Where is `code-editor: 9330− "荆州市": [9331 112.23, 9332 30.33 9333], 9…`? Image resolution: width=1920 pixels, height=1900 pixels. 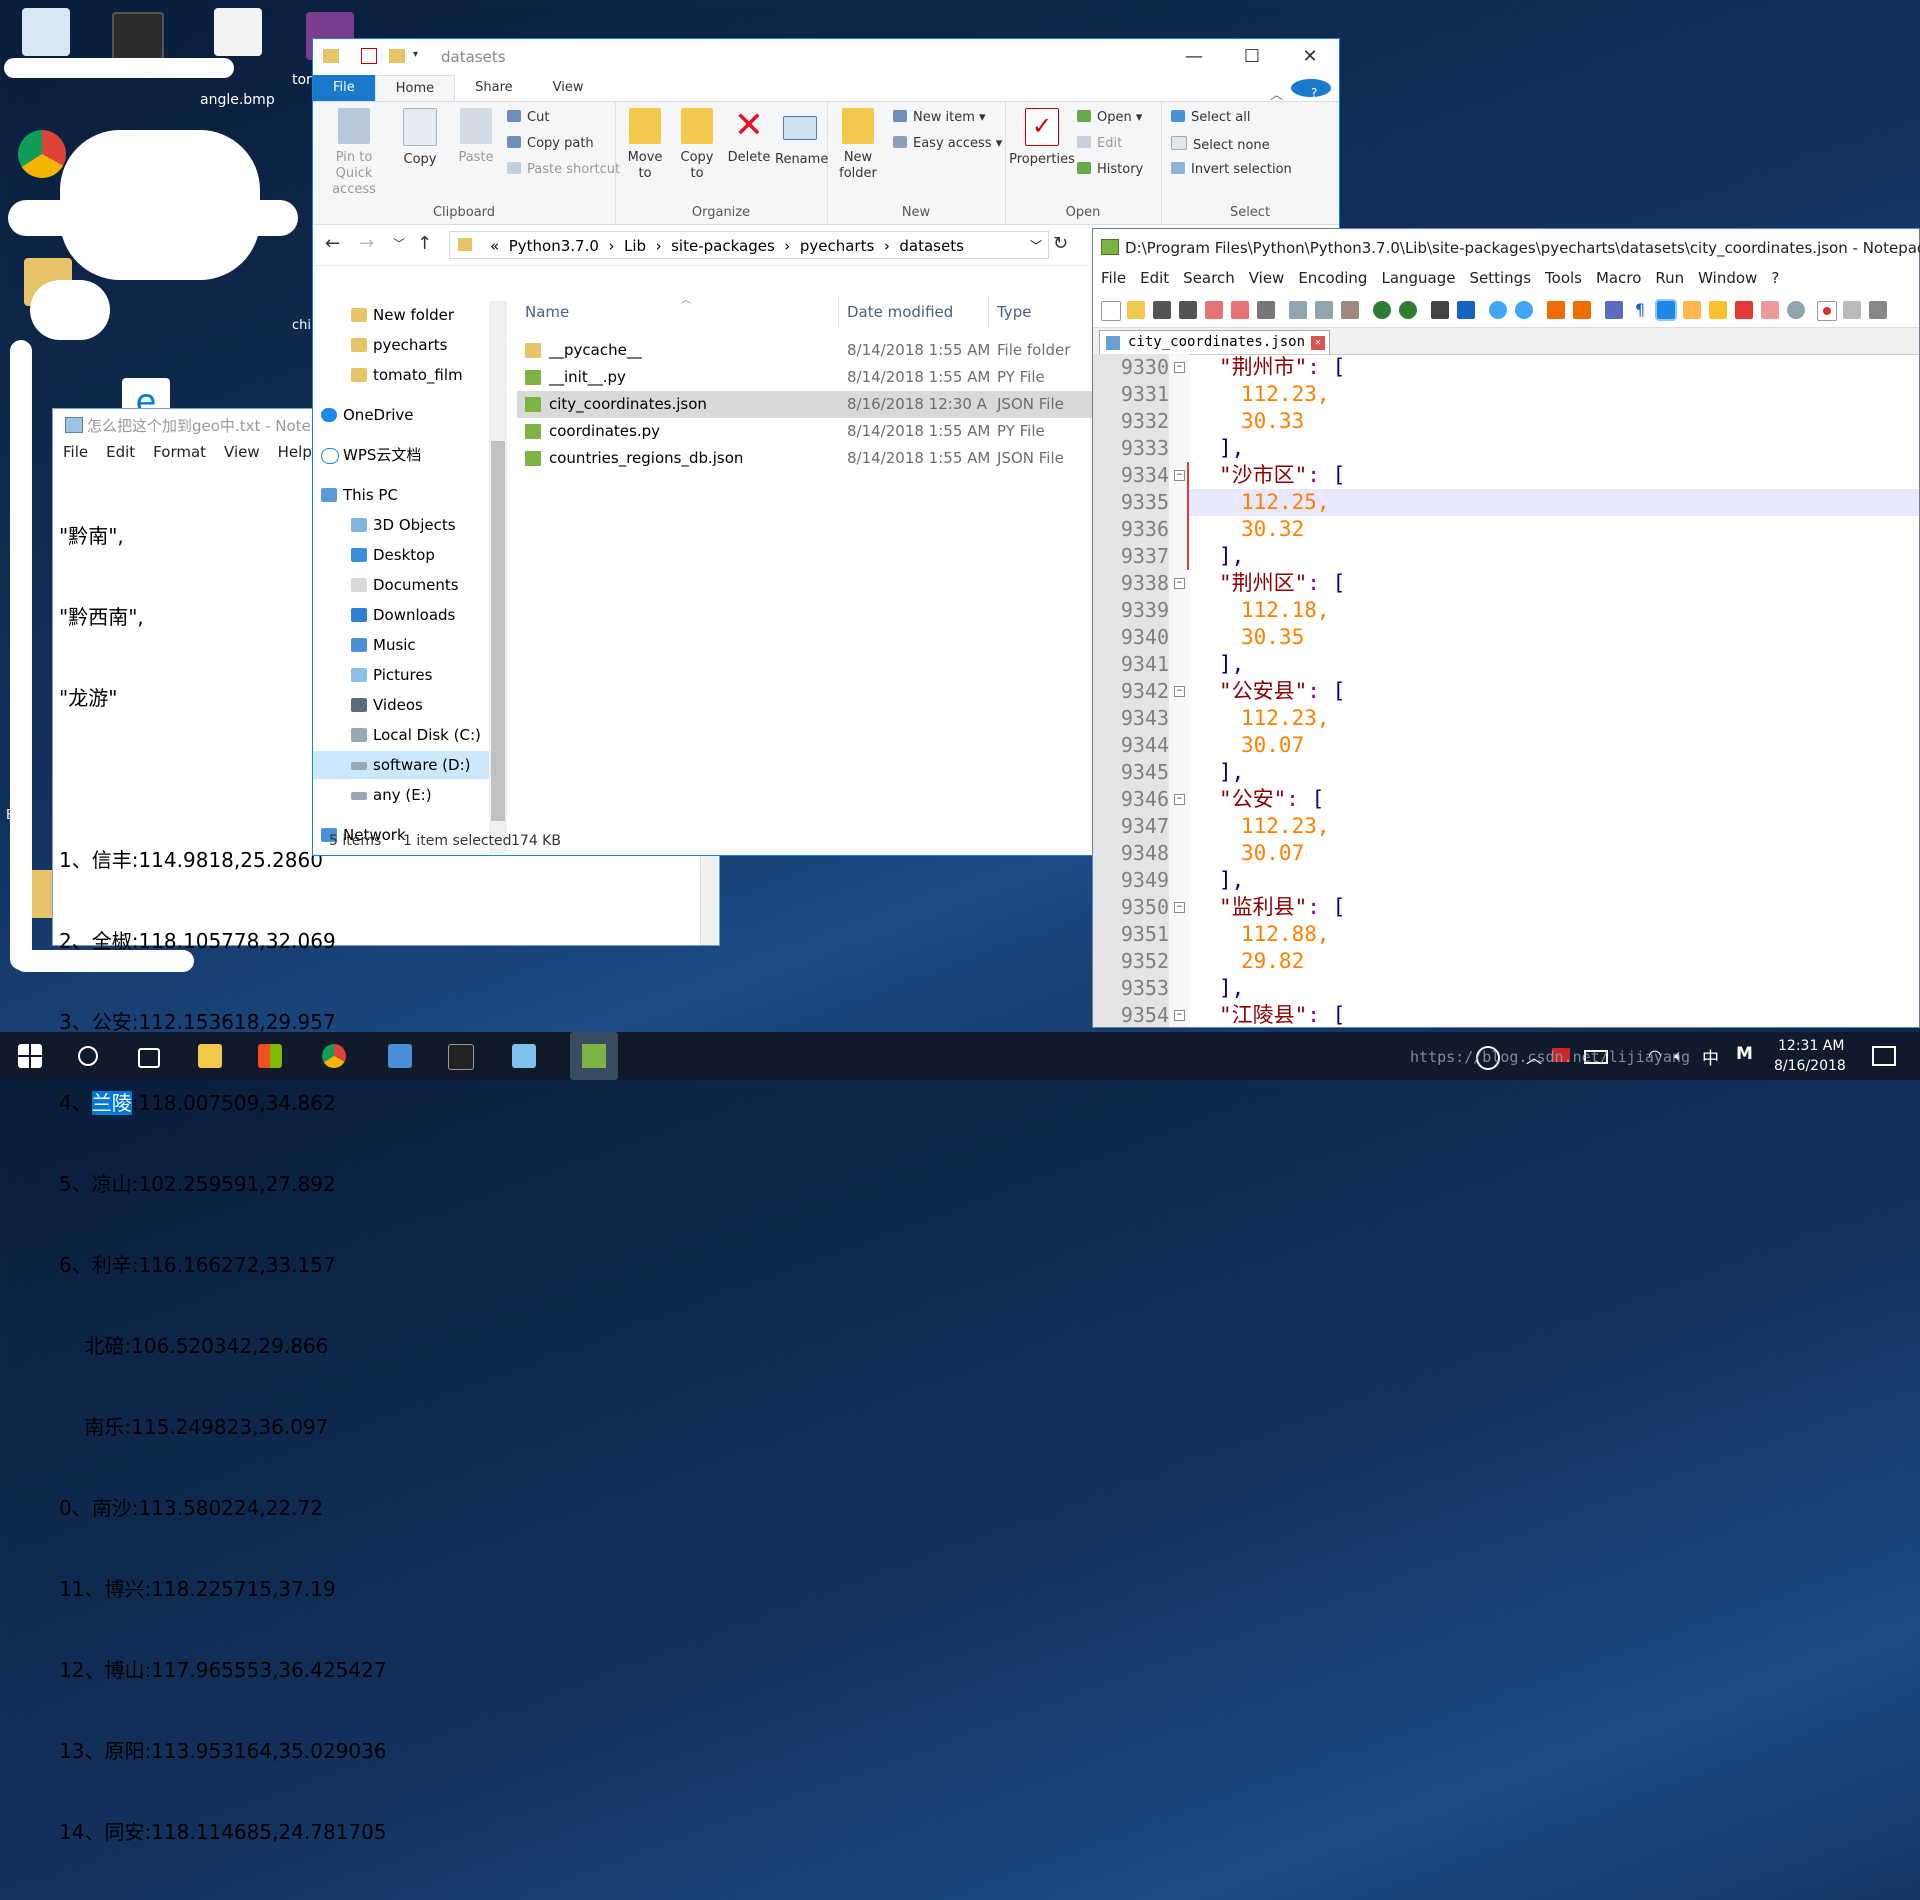
code-editor: 9330− "荆州市": [9331 112.23, 9332 30.33 9333], 9… is located at coordinates (1520, 690).